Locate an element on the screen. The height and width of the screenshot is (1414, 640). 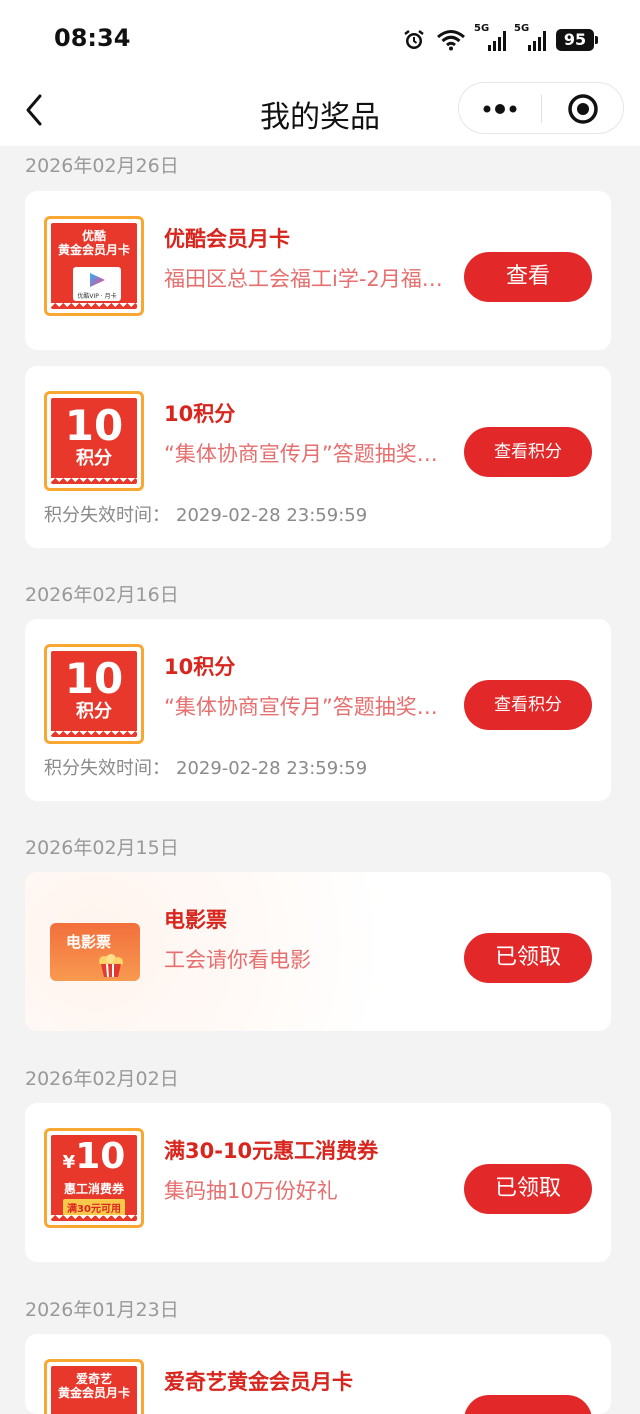
date-header: 2026年01月23日 is located at coordinates (102, 1310).